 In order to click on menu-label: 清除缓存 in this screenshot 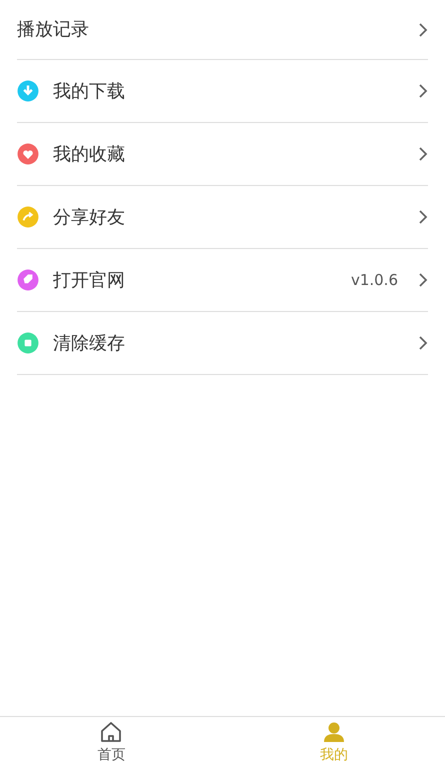, I will do `click(89, 344)`.